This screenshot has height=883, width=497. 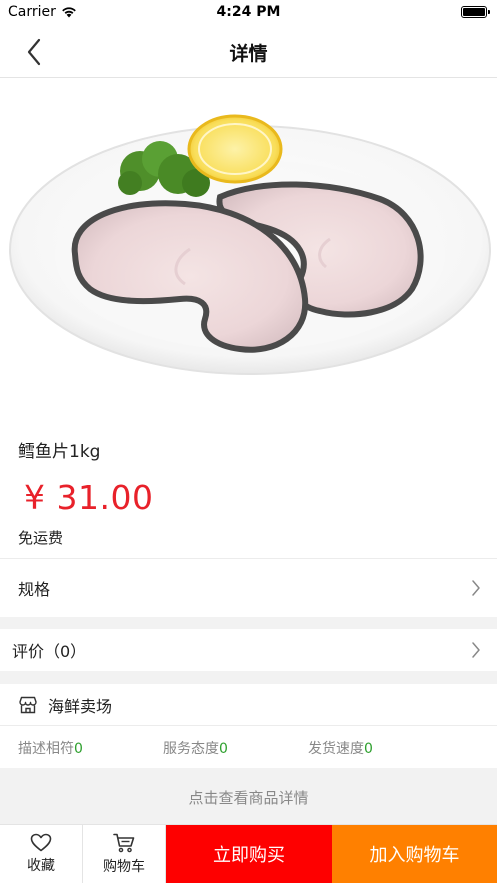 I want to click on spec-row: 规格, so click(x=248, y=588).